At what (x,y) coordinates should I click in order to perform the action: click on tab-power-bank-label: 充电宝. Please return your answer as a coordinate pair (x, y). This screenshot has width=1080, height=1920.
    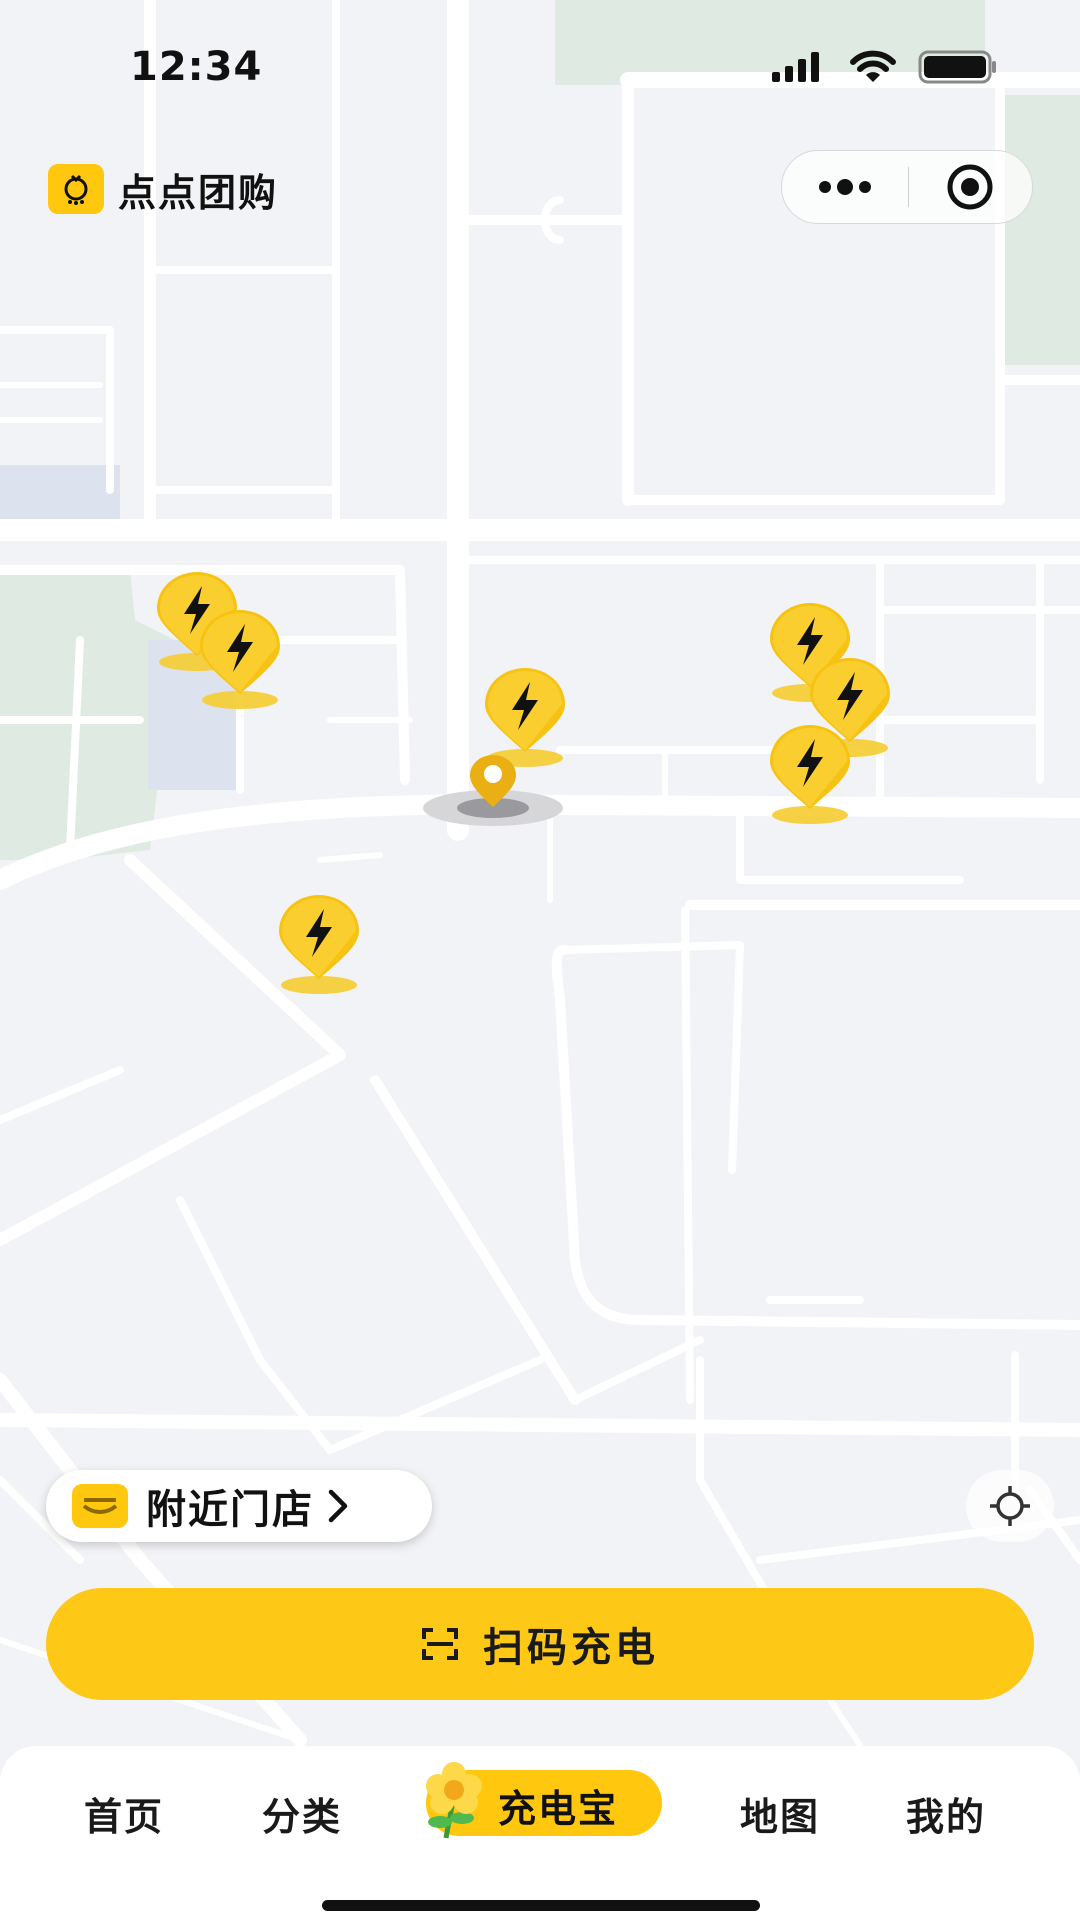
    Looking at the image, I should click on (558, 1809).